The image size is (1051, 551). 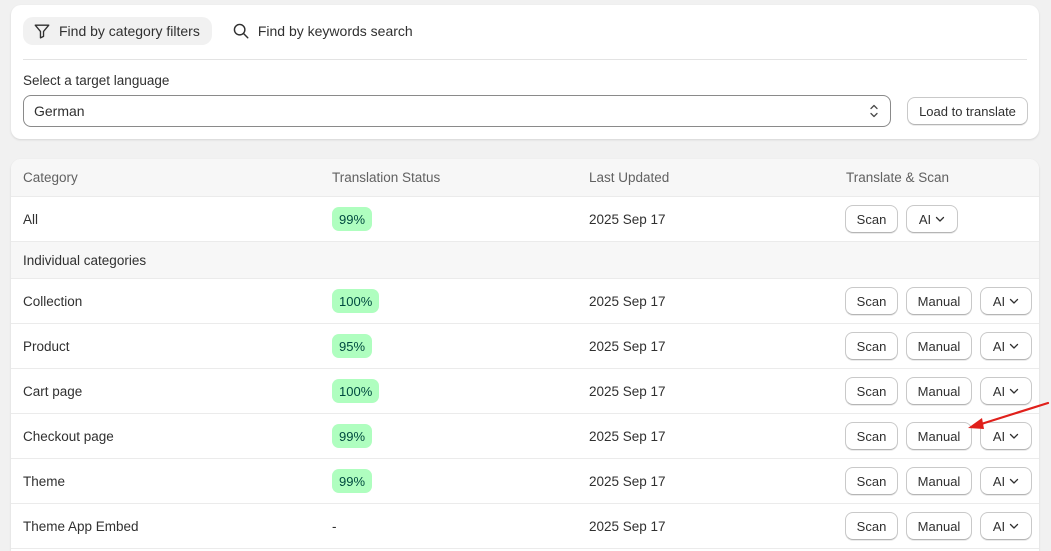 I want to click on header-category: Category, so click(x=50, y=177).